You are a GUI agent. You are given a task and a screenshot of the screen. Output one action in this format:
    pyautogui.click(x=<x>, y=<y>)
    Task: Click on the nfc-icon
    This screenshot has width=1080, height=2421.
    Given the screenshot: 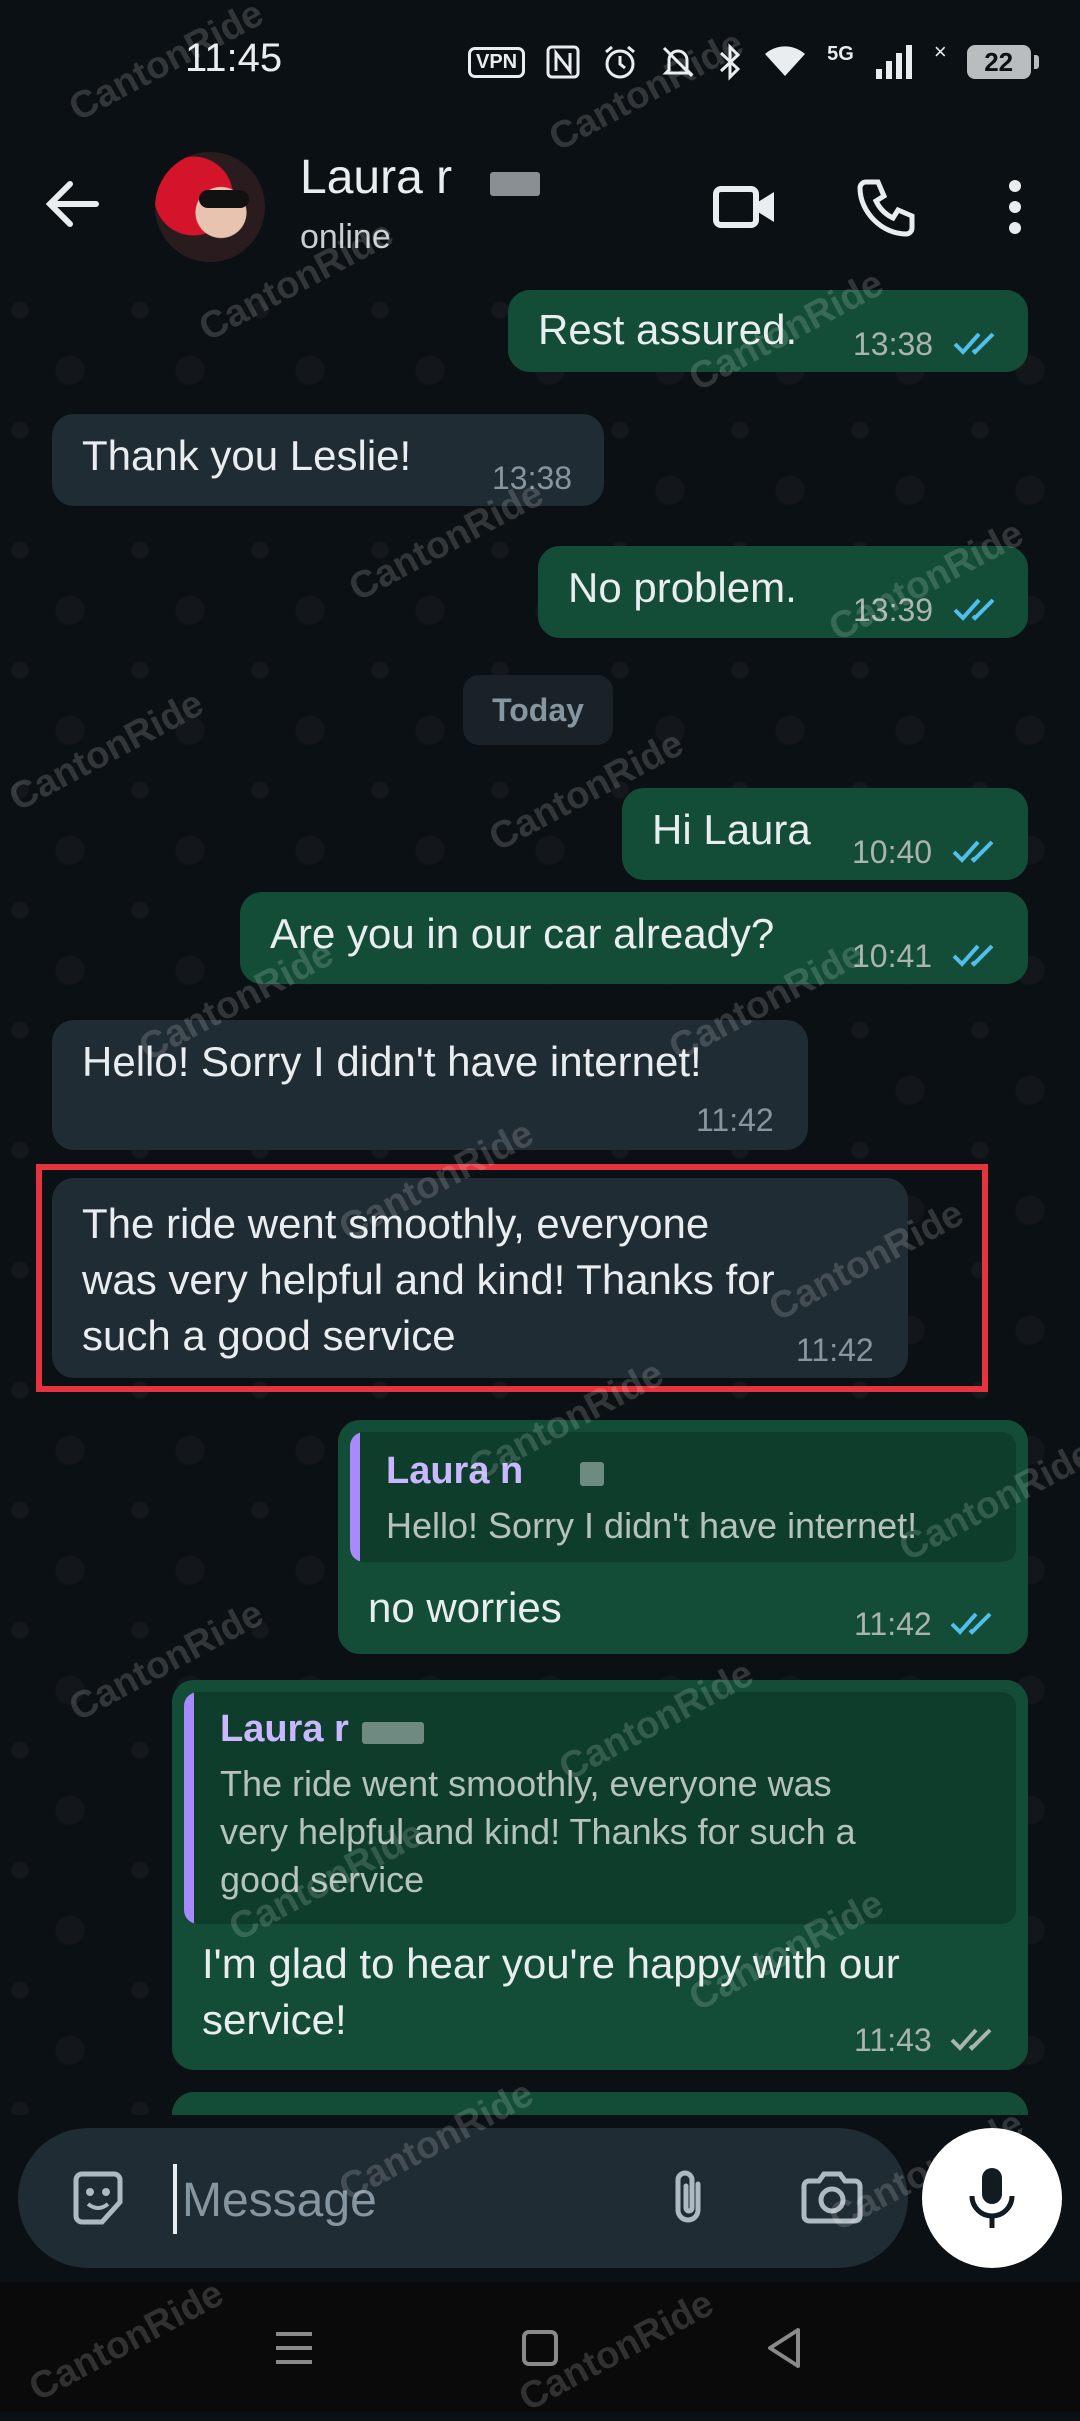 What is the action you would take?
    pyautogui.click(x=563, y=62)
    